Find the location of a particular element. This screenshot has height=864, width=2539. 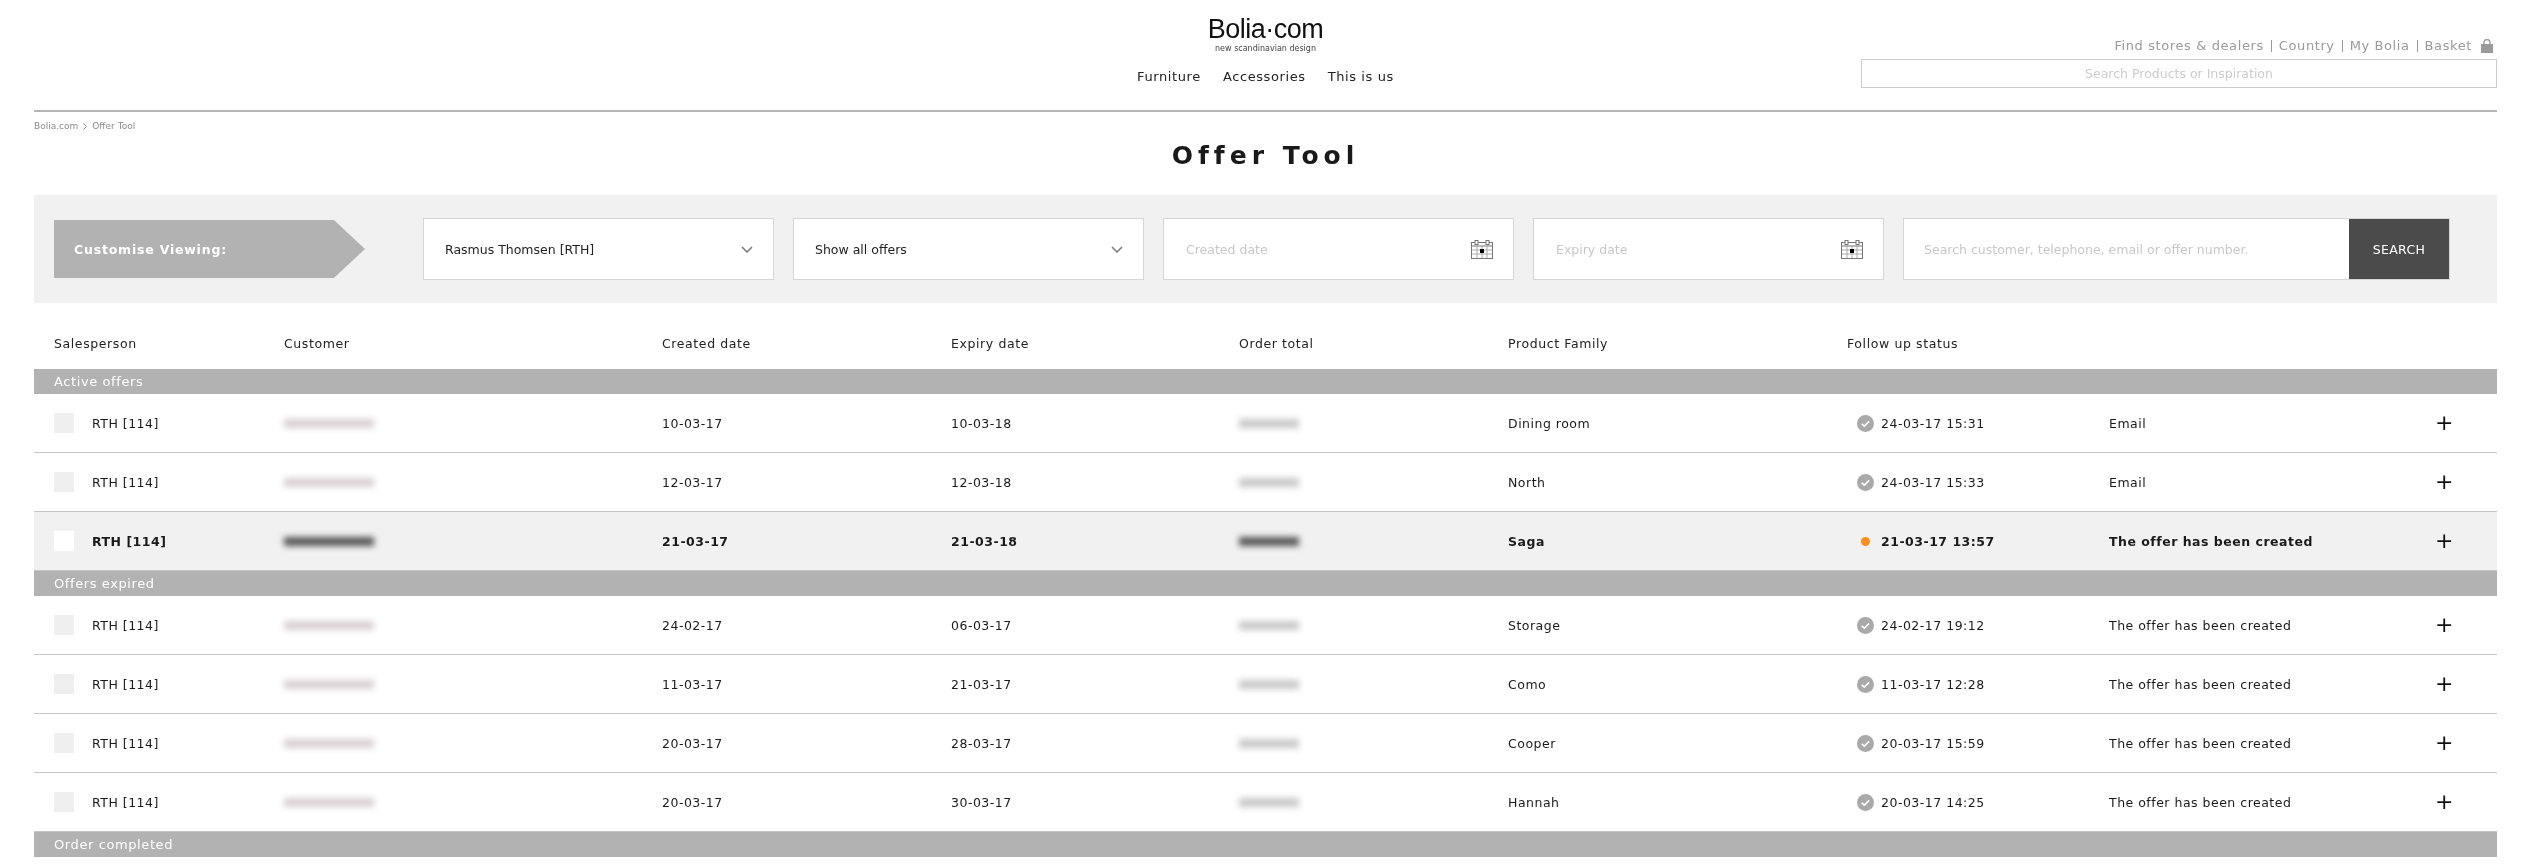

table-cell: 24-03-17 15:33 is located at coordinates (1933, 482).